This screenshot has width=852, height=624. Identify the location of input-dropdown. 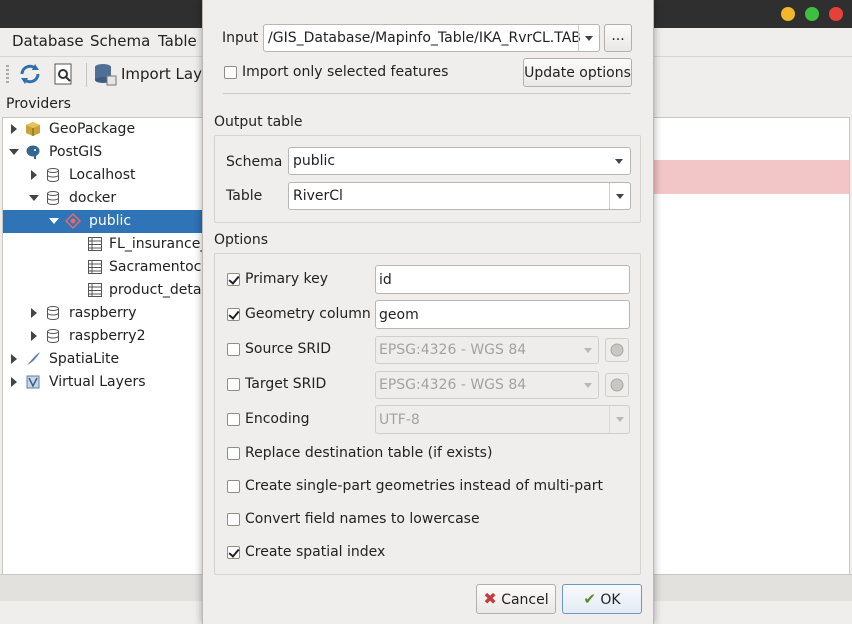
(588, 38).